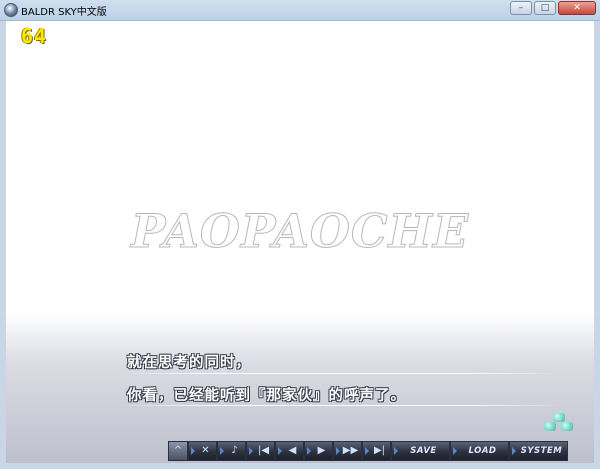  I want to click on app-icon, so click(11, 10).